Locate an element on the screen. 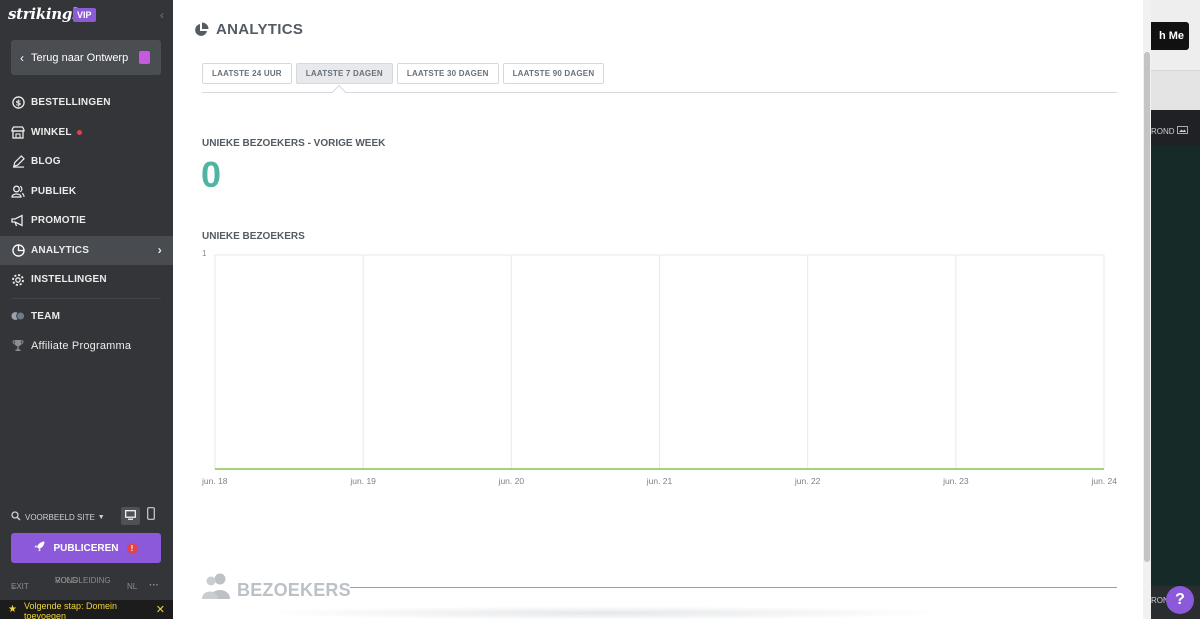 Image resolution: width=1200 pixels, height=619 pixels. visitors-section-header: BEZOEKERS is located at coordinates (659, 587).